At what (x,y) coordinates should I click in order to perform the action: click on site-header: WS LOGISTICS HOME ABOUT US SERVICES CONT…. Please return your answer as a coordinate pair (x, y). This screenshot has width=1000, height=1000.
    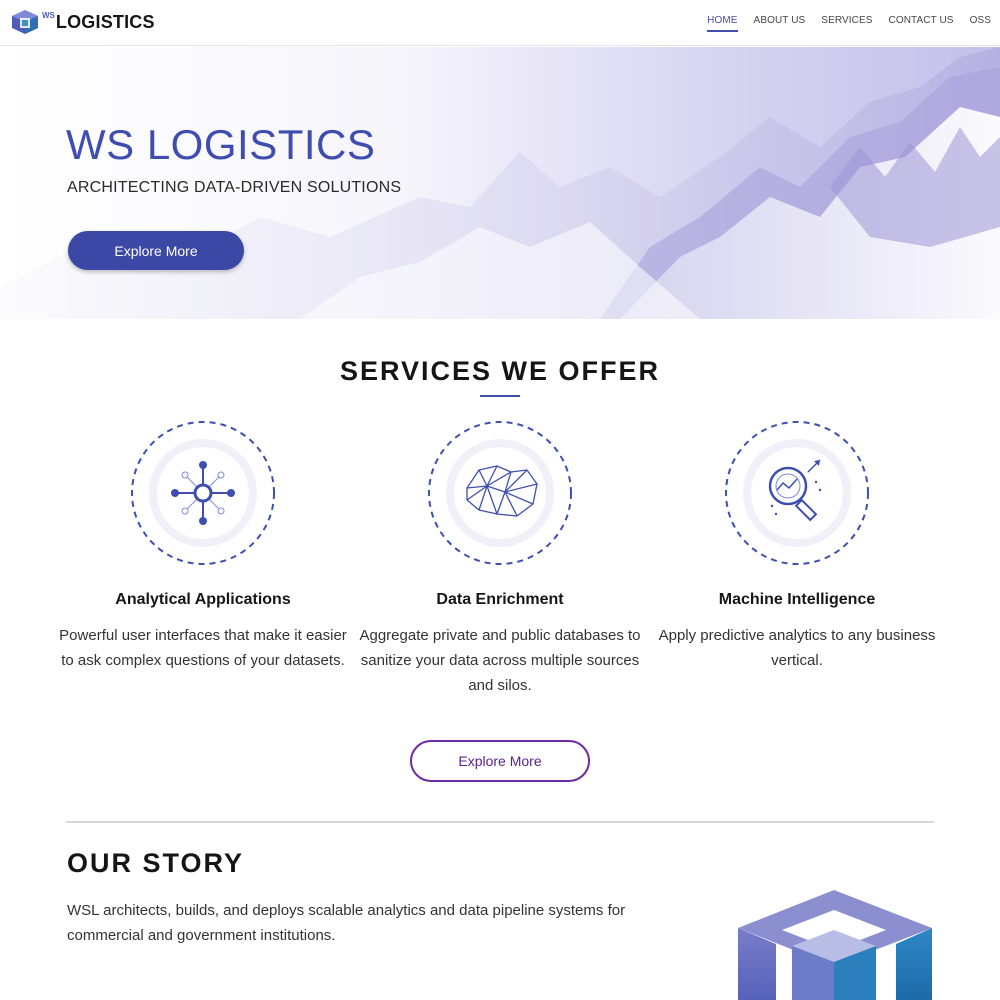
    Looking at the image, I should click on (500, 23).